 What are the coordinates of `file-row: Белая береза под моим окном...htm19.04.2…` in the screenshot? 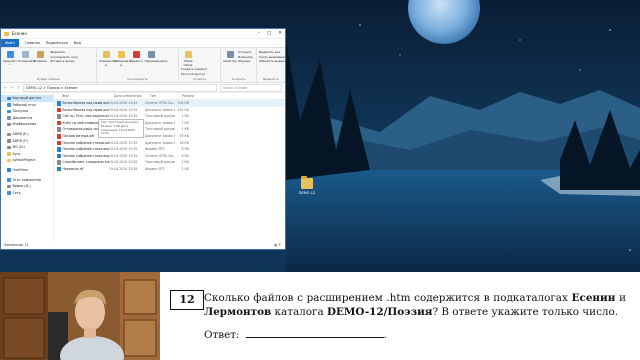 It's located at (169, 103).